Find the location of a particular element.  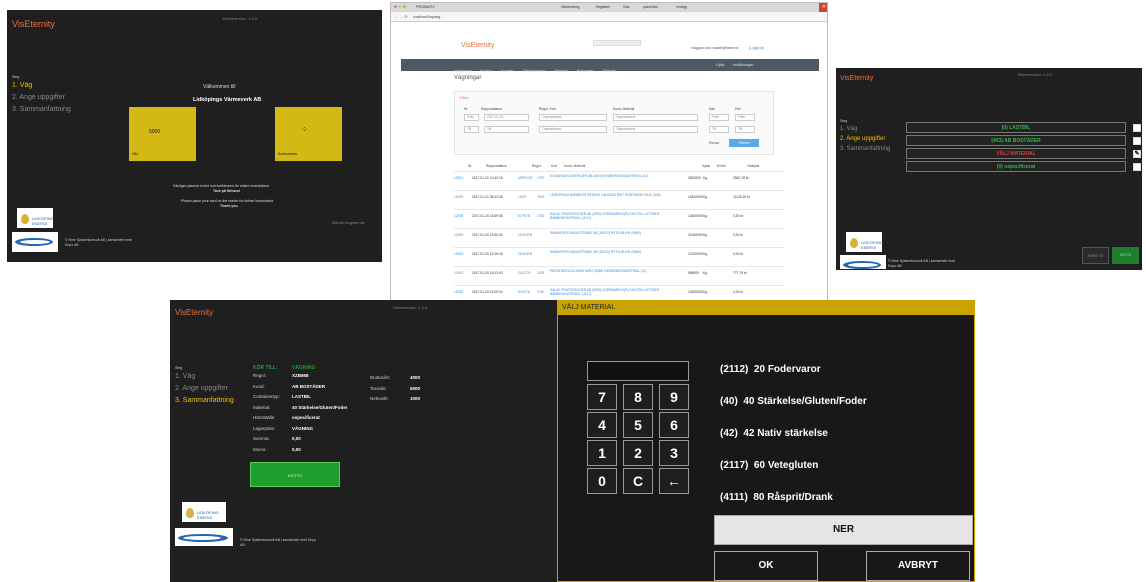

next-button: NÄSTA is located at coordinates (1125, 255).